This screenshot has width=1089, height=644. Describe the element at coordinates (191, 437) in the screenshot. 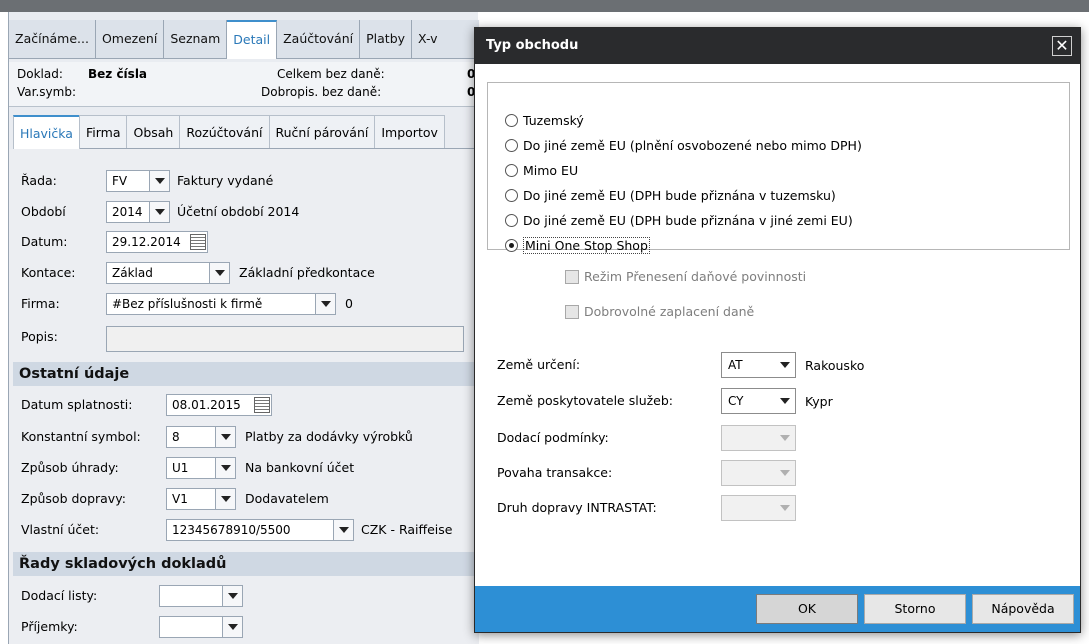

I see `konst-select: 8` at that location.